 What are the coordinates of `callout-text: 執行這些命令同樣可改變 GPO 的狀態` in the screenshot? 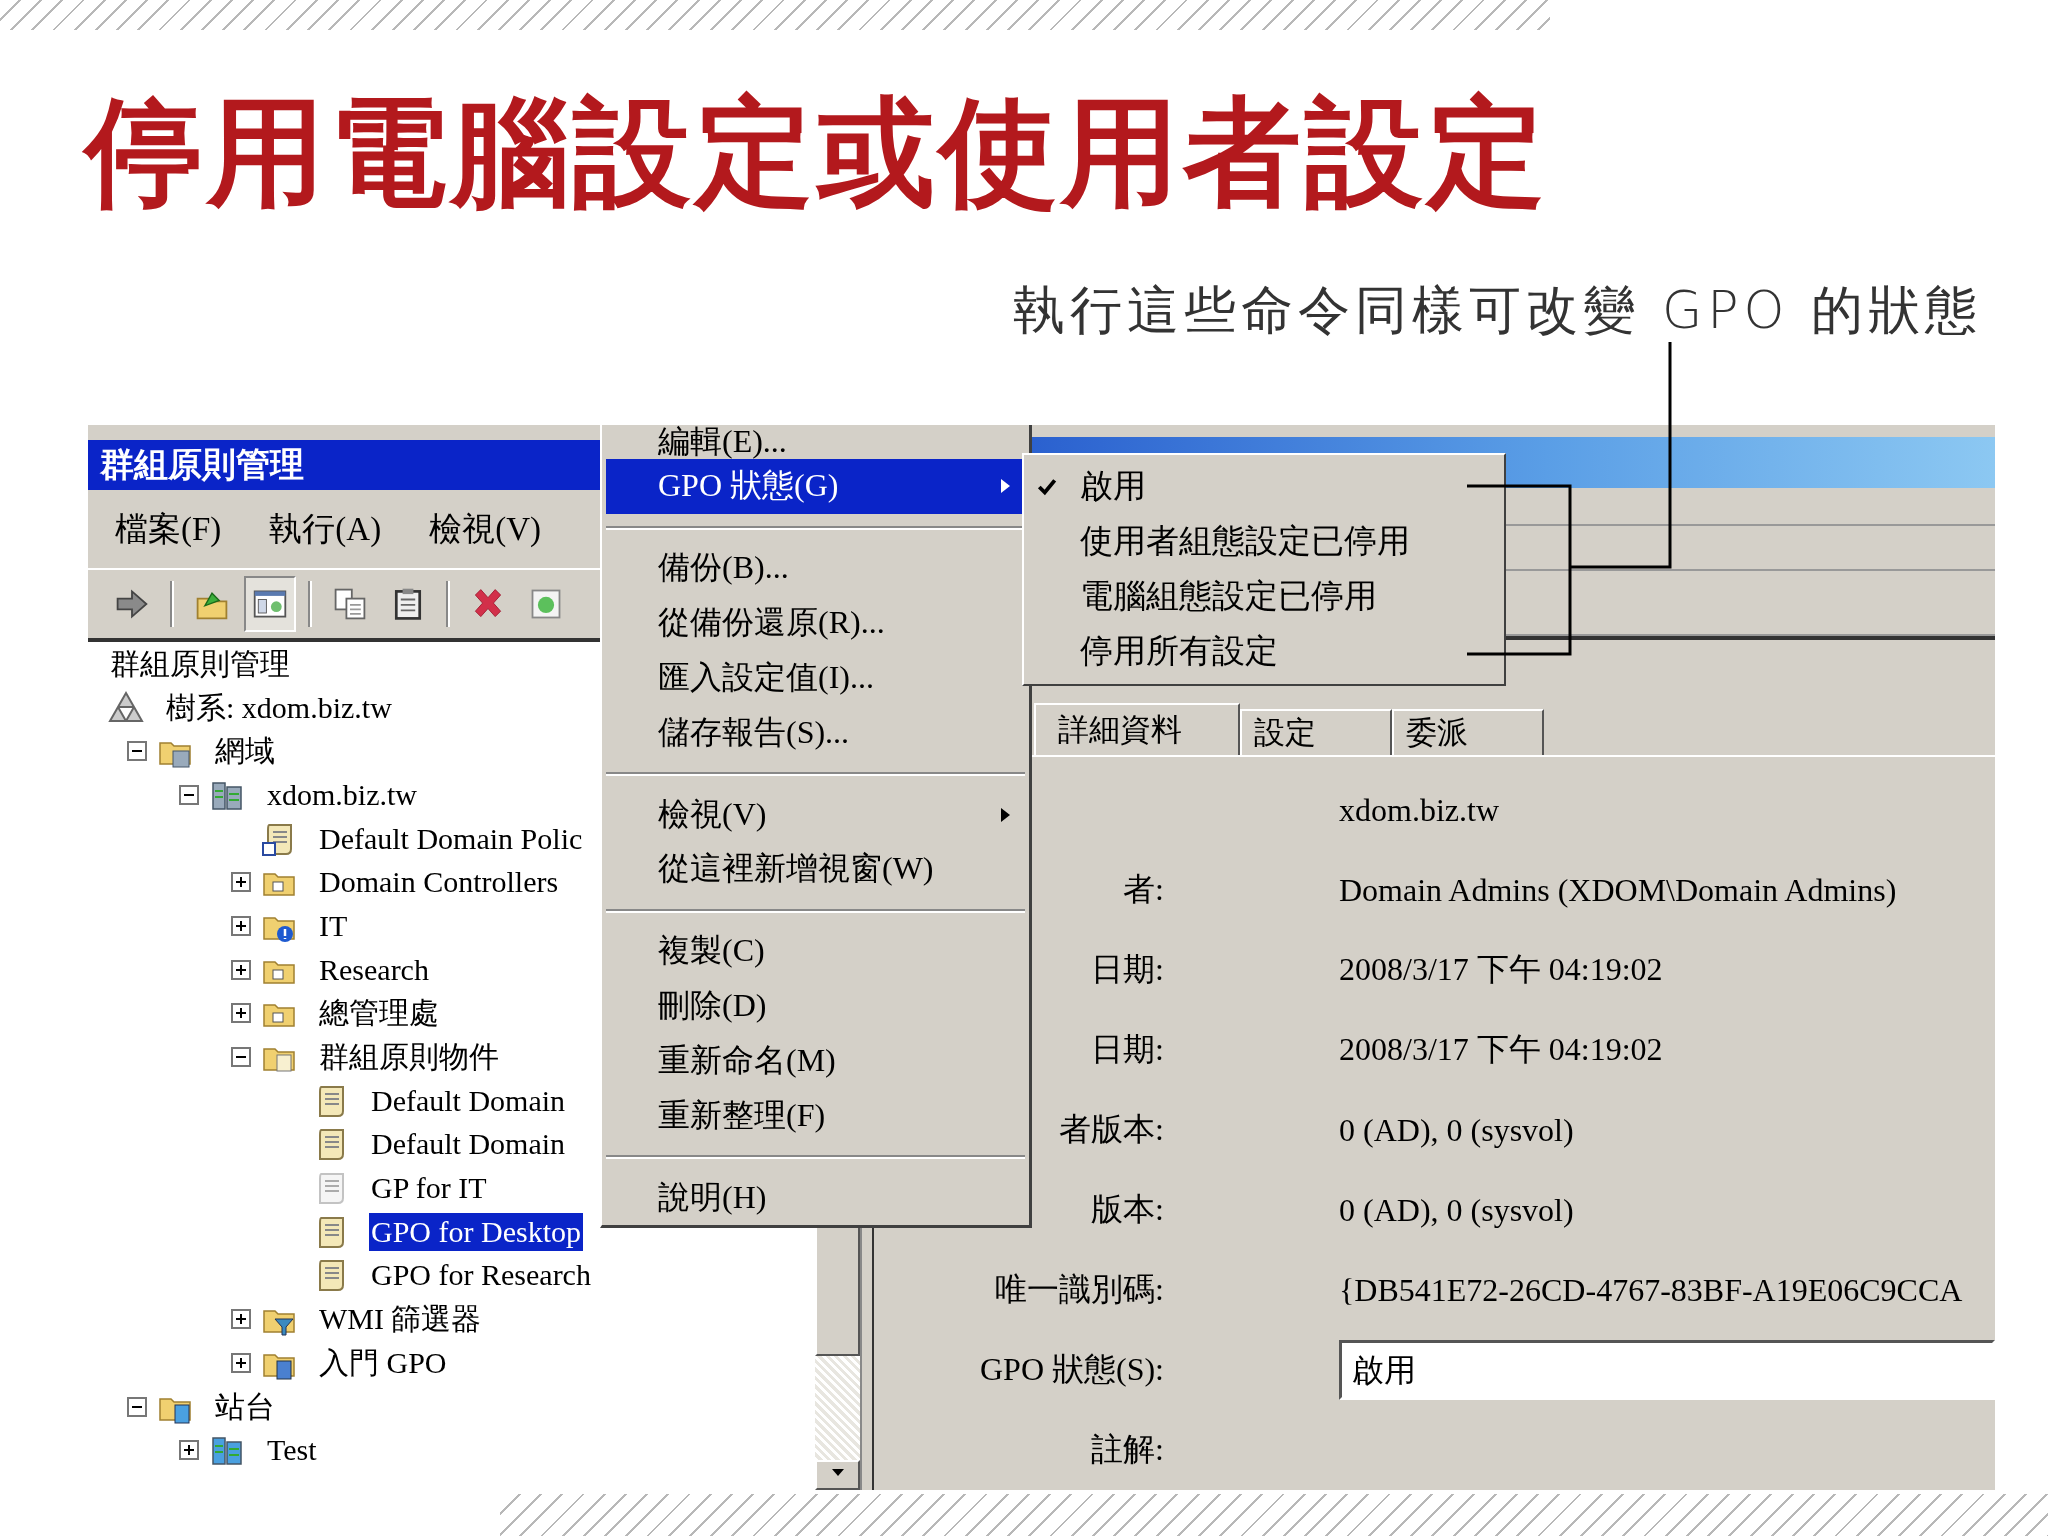 It's located at (1497, 310).